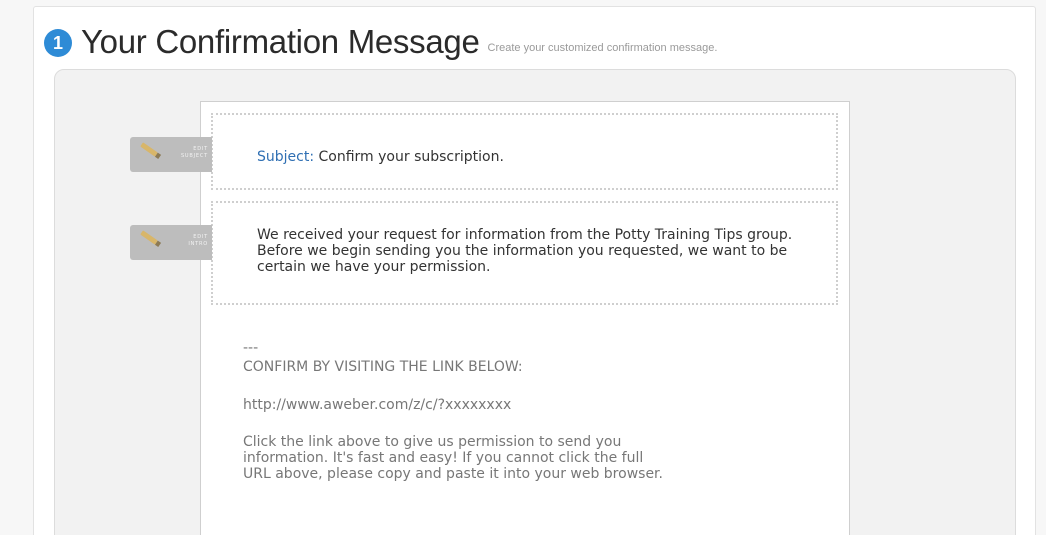  I want to click on page-title: Your Confirmation Message, so click(280, 41).